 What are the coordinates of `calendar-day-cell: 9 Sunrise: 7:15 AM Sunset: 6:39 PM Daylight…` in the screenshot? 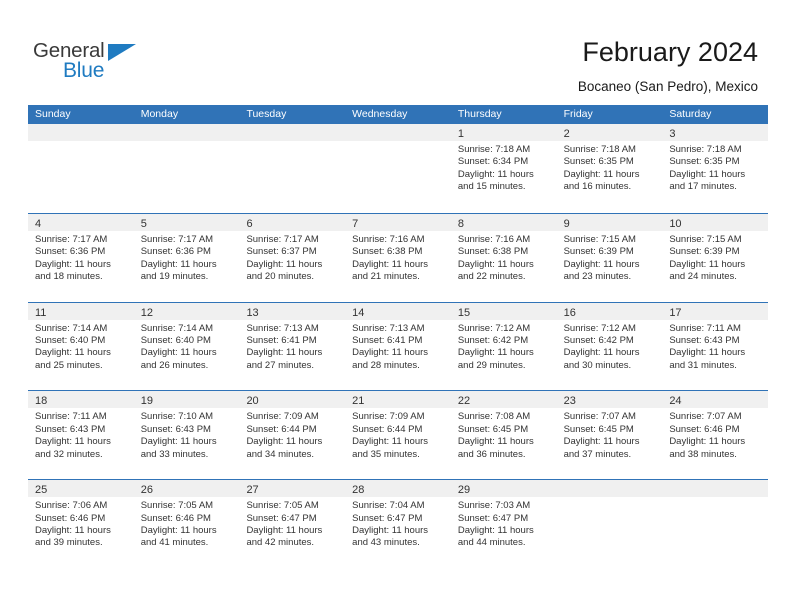 It's located at (609, 257).